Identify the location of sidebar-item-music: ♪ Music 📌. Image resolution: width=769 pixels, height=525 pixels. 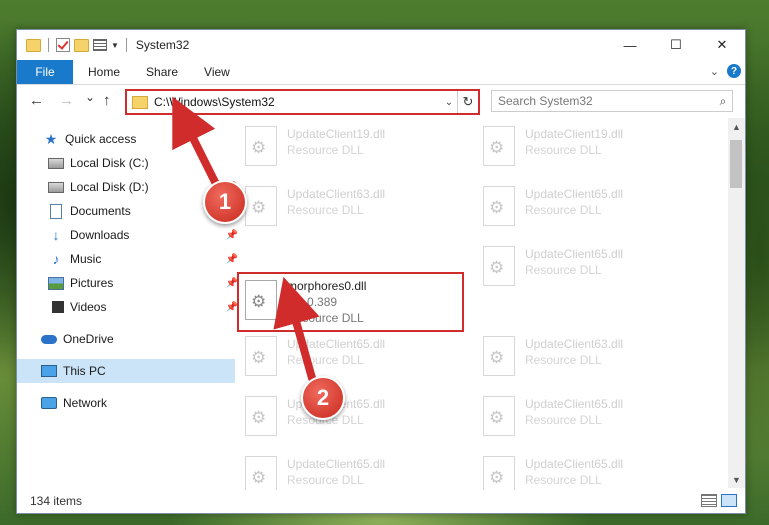
(129, 259).